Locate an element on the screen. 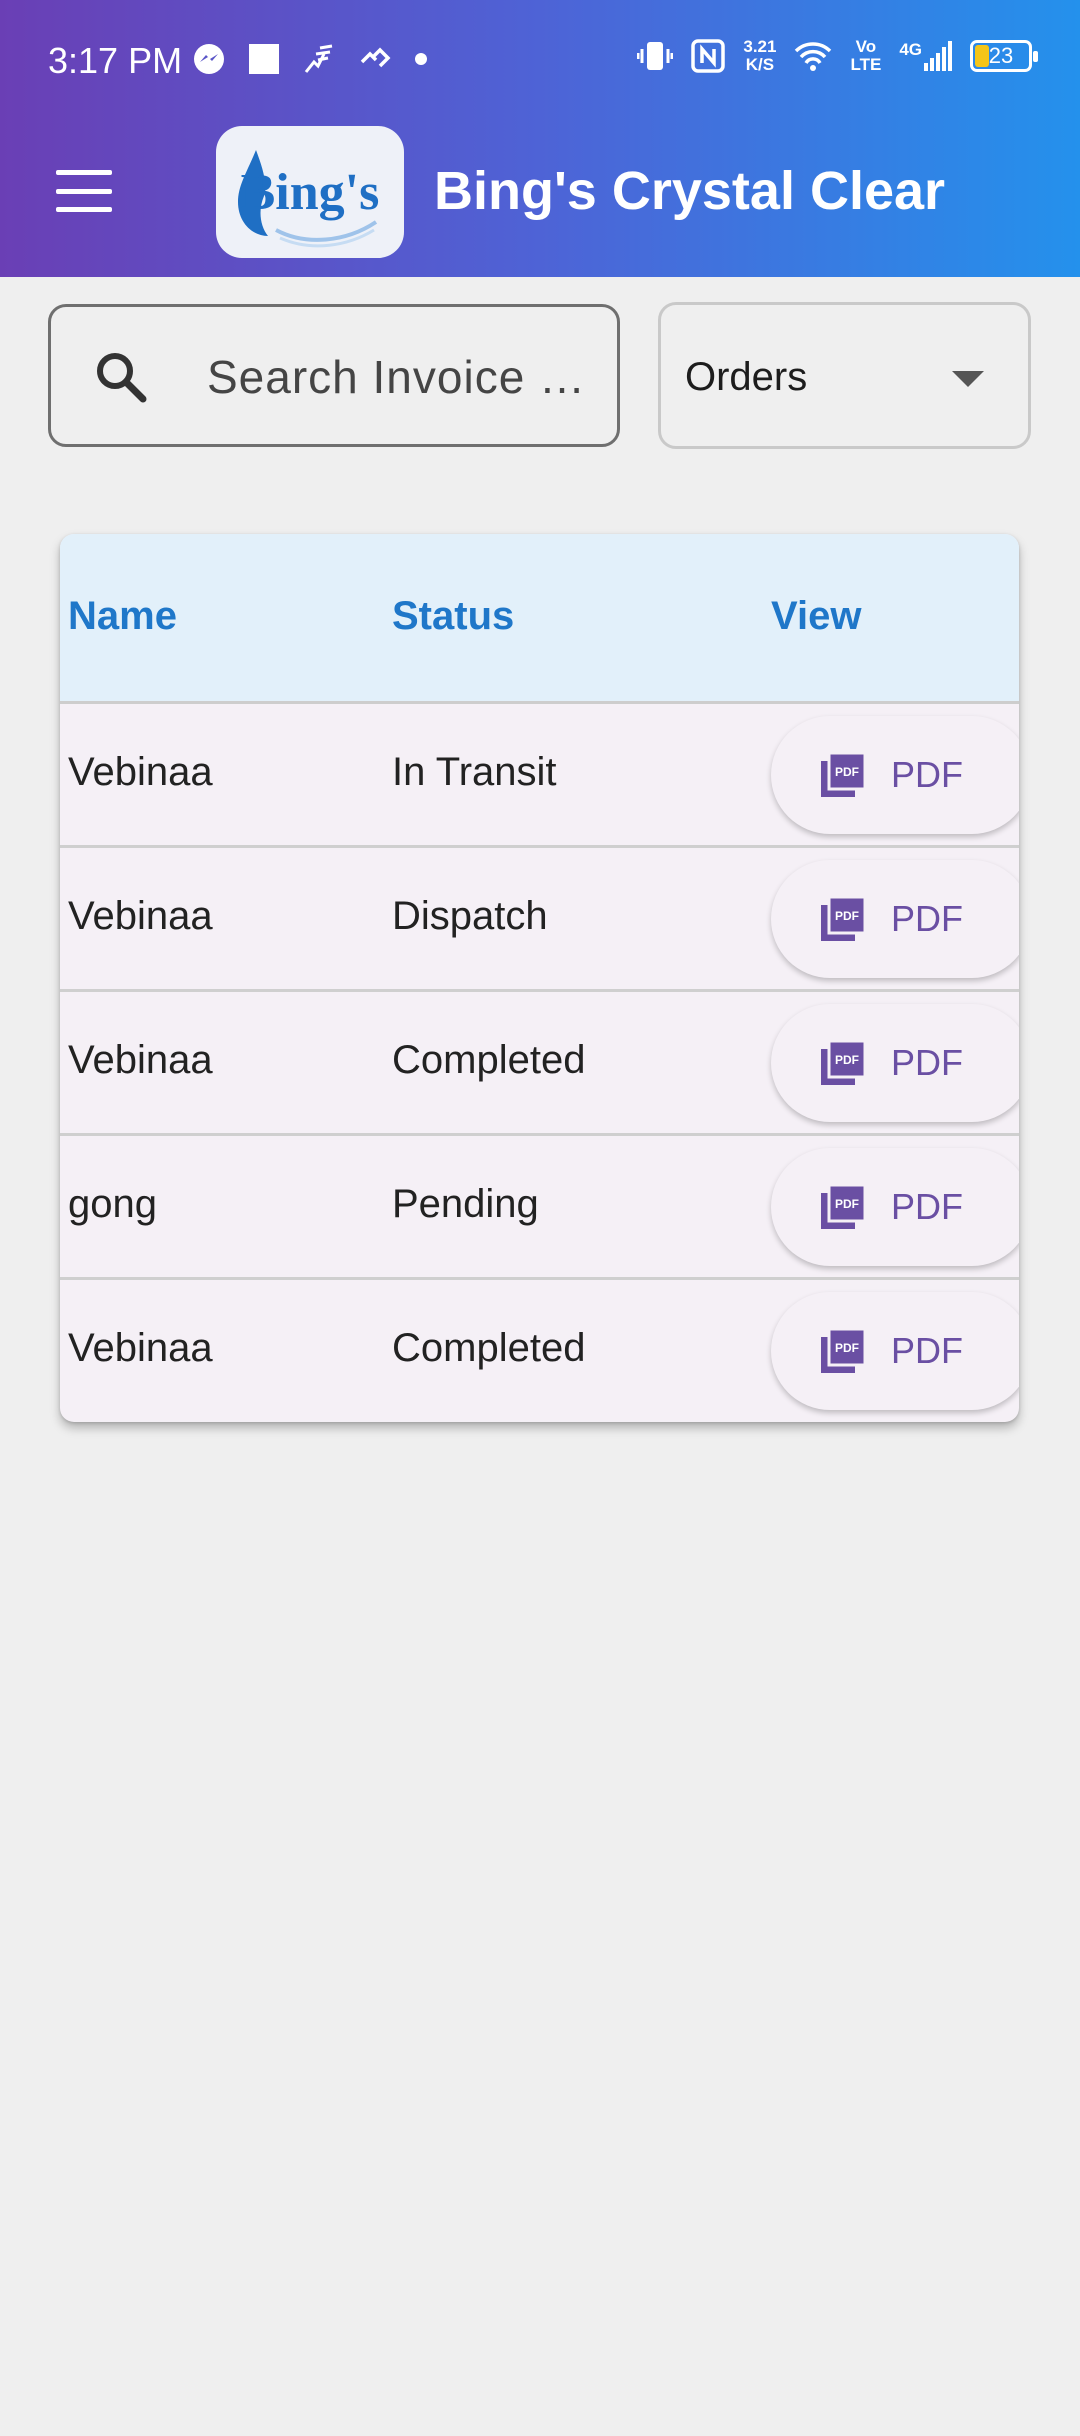  menu-button is located at coordinates (84, 191).